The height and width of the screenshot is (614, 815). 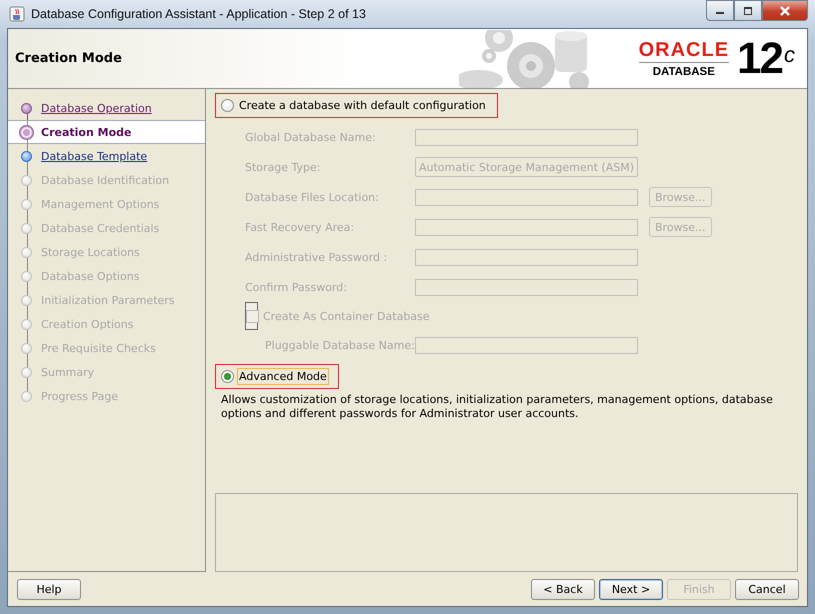 What do you see at coordinates (68, 58) in the screenshot?
I see `page-title: Creation Mode` at bounding box center [68, 58].